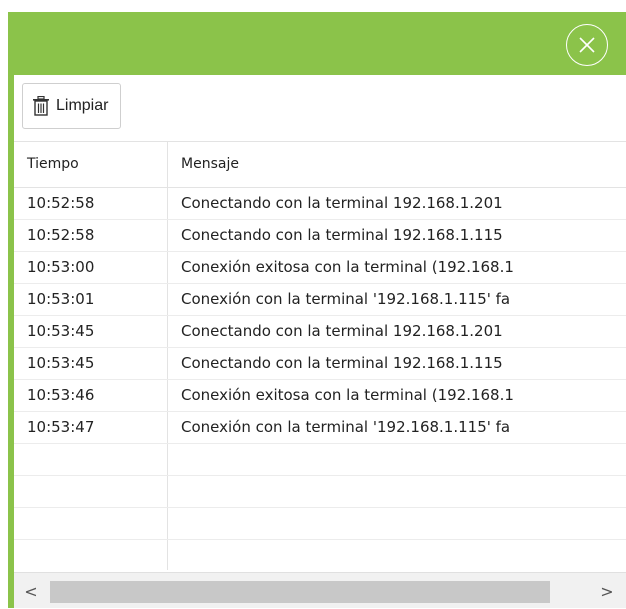 This screenshot has height=609, width=626. I want to click on cell-tiempo: 10:53:00, so click(61, 267).